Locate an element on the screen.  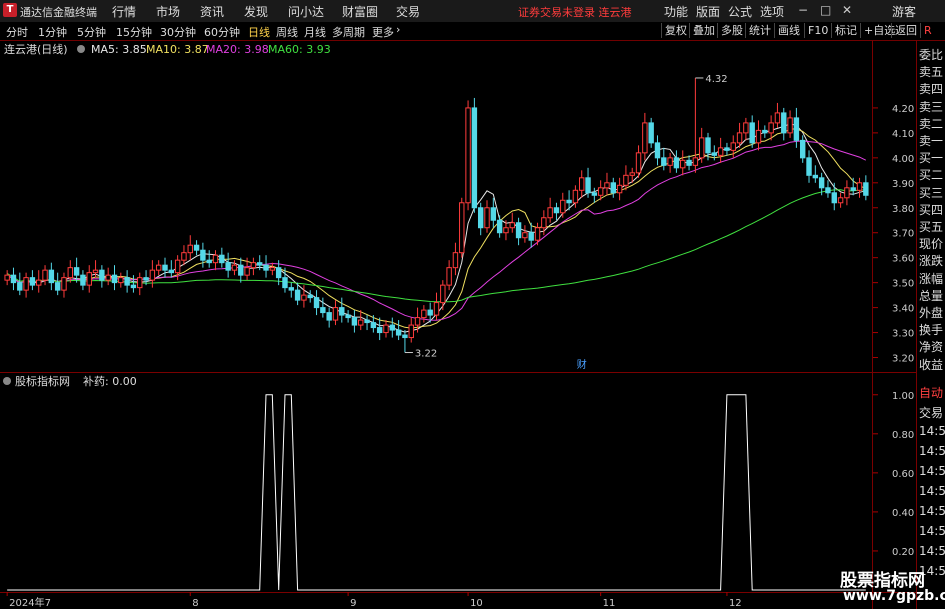
ma60-legend: MA60: 3.93 is located at coordinates (299, 49).